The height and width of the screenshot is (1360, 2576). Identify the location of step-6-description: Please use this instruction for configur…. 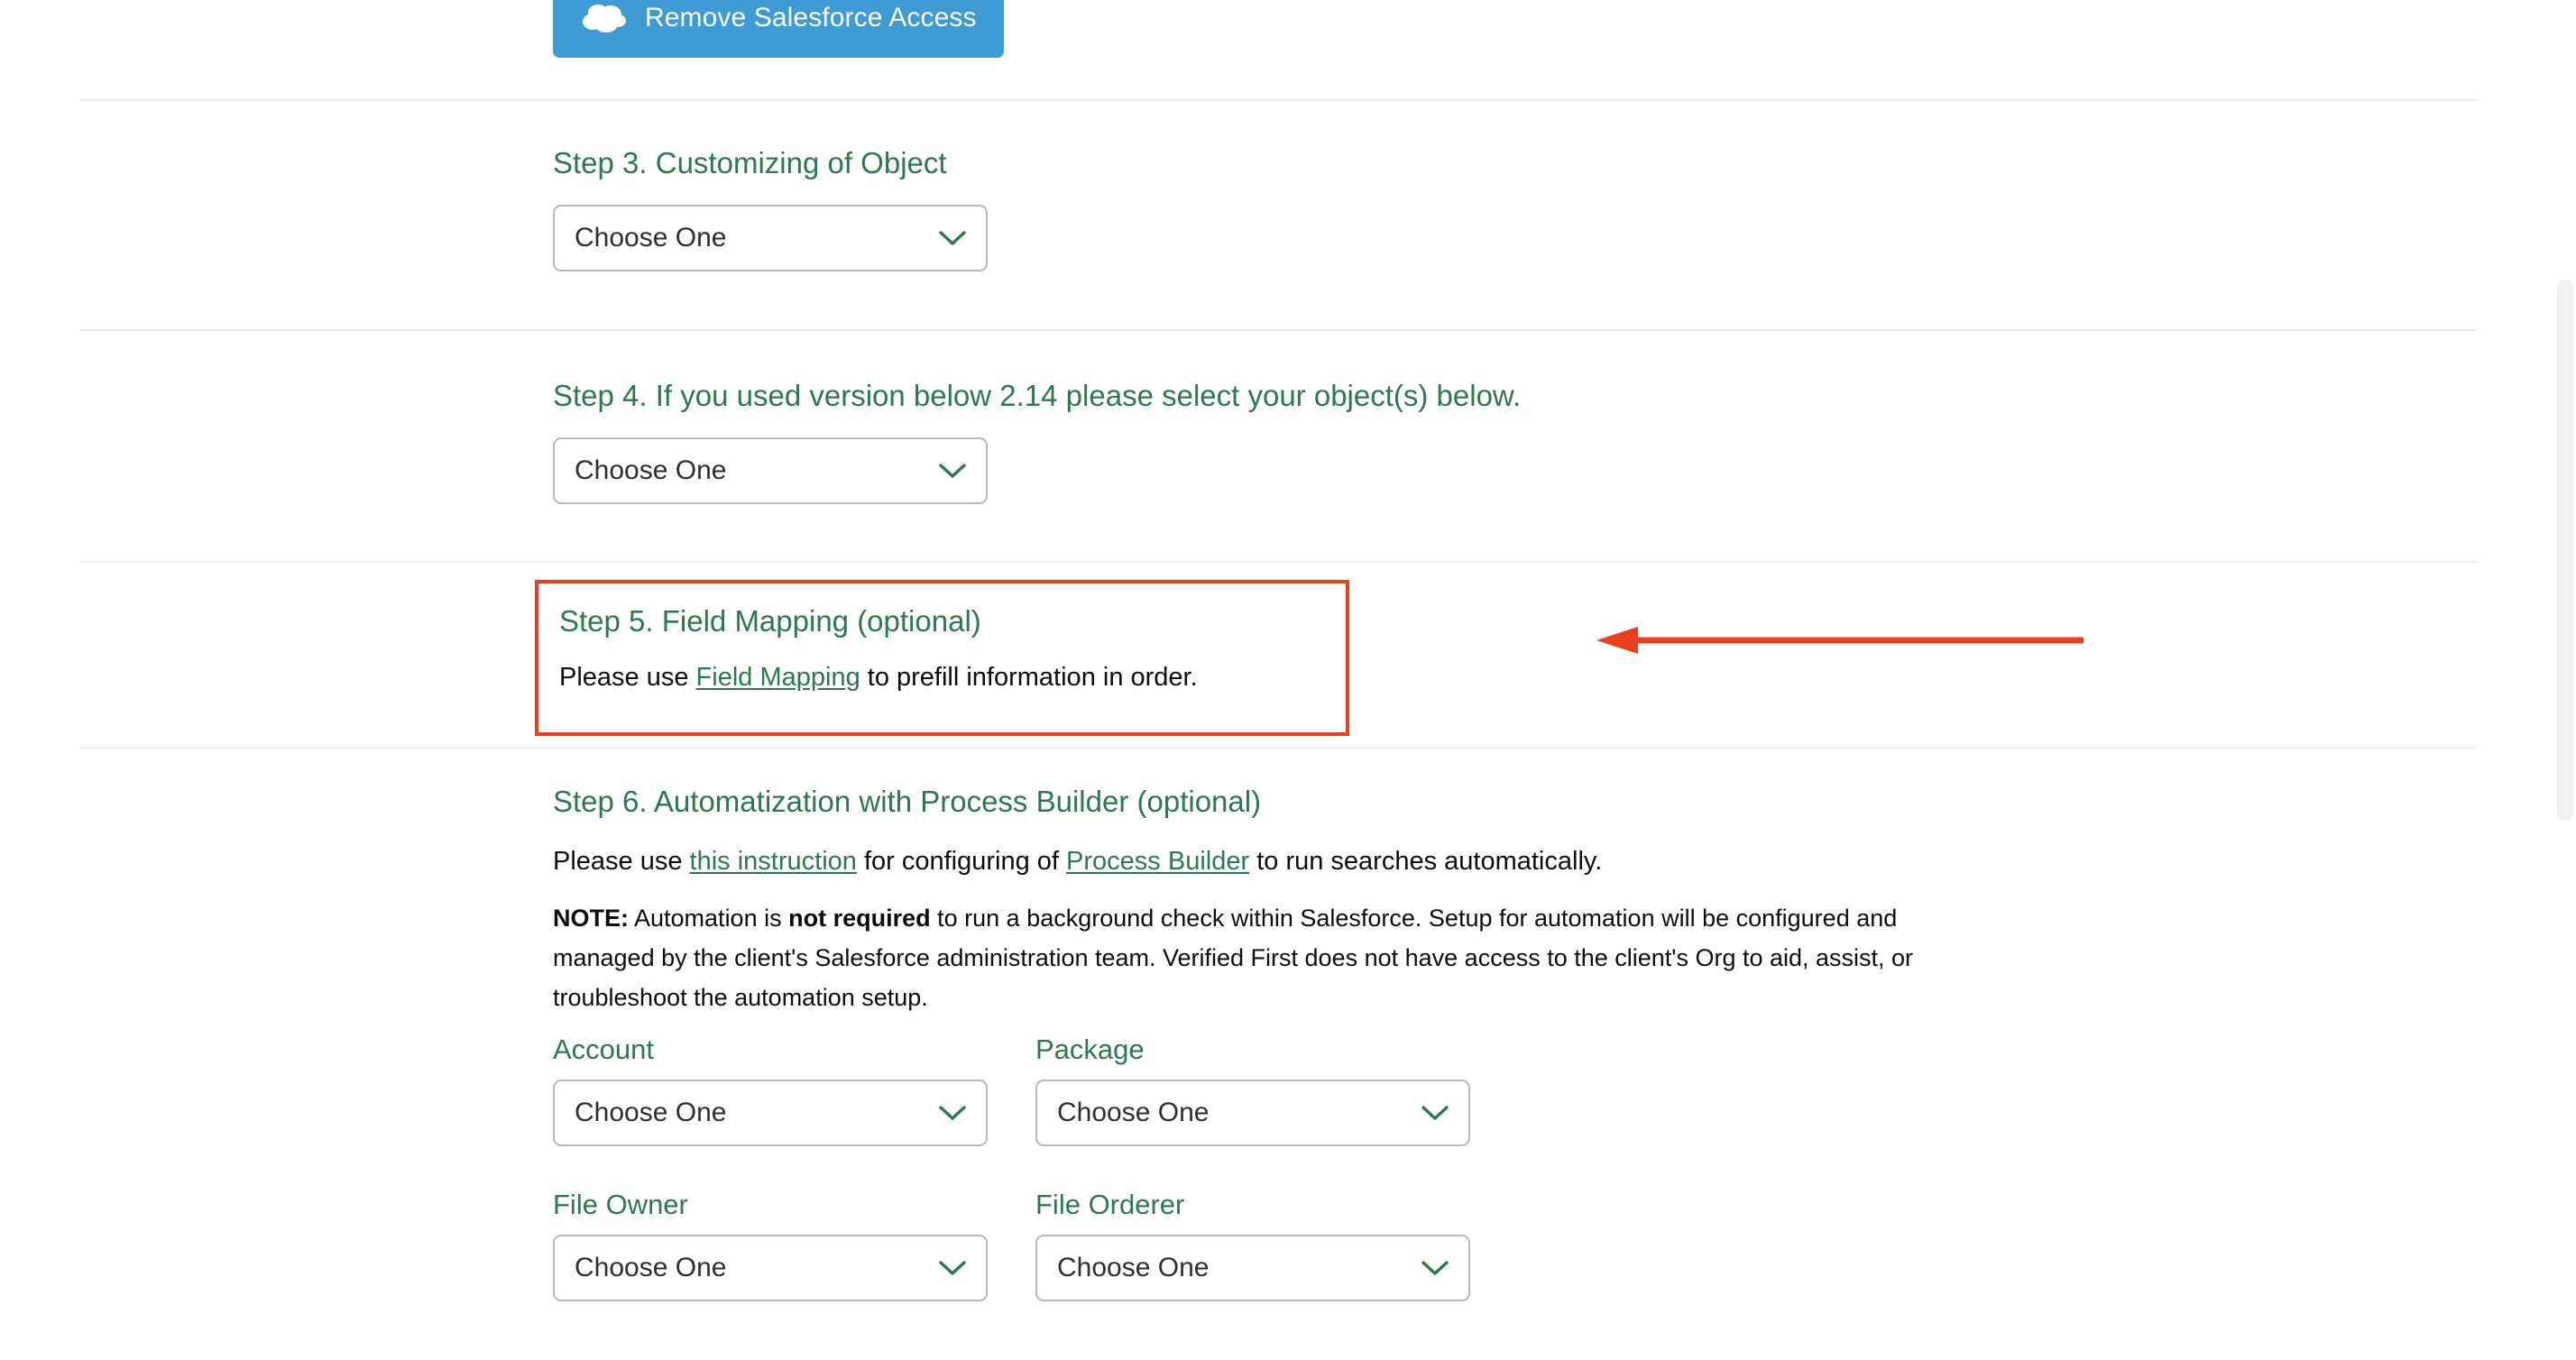
(1277, 861).